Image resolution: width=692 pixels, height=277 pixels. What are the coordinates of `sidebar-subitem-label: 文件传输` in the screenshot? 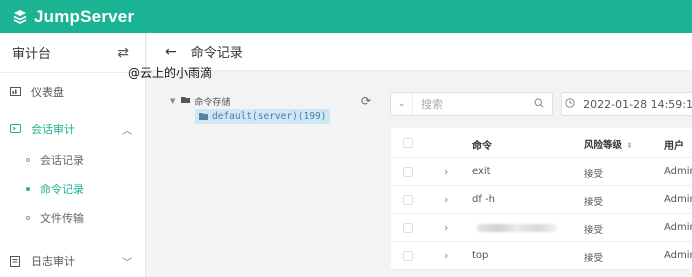 It's located at (62, 218).